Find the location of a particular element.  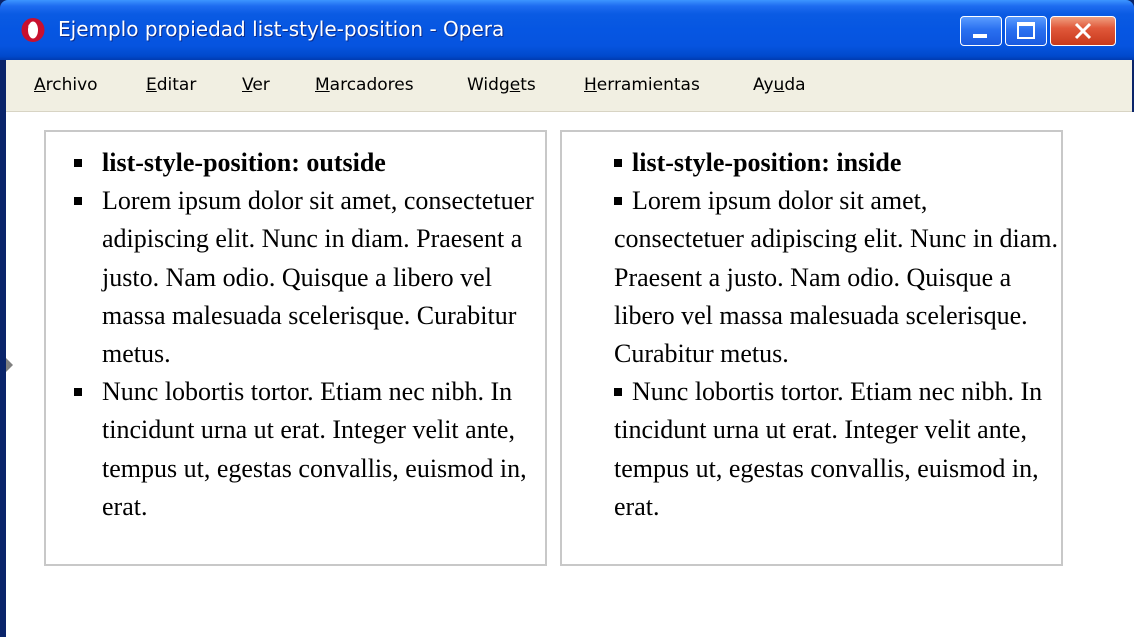

menu-label-part: rchivo is located at coordinates (71, 85).